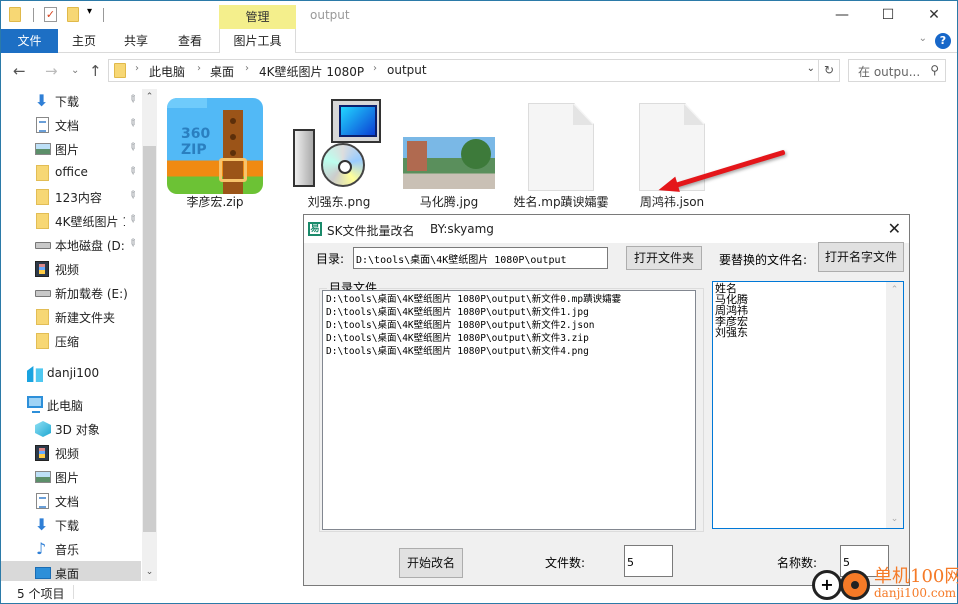 The image size is (958, 604). I want to click on sidebar-item-pictures-pc: 图片, so click(71, 477).